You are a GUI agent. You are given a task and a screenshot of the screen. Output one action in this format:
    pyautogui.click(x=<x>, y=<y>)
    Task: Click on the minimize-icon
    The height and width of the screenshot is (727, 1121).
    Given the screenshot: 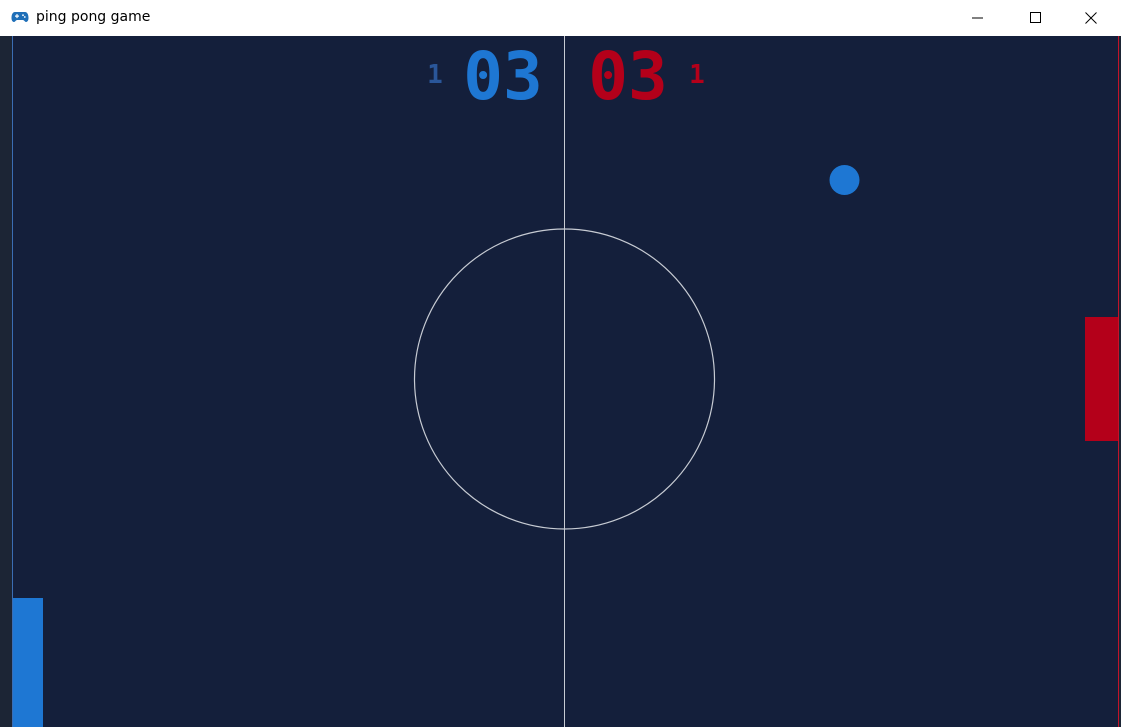 What is the action you would take?
    pyautogui.click(x=977, y=18)
    